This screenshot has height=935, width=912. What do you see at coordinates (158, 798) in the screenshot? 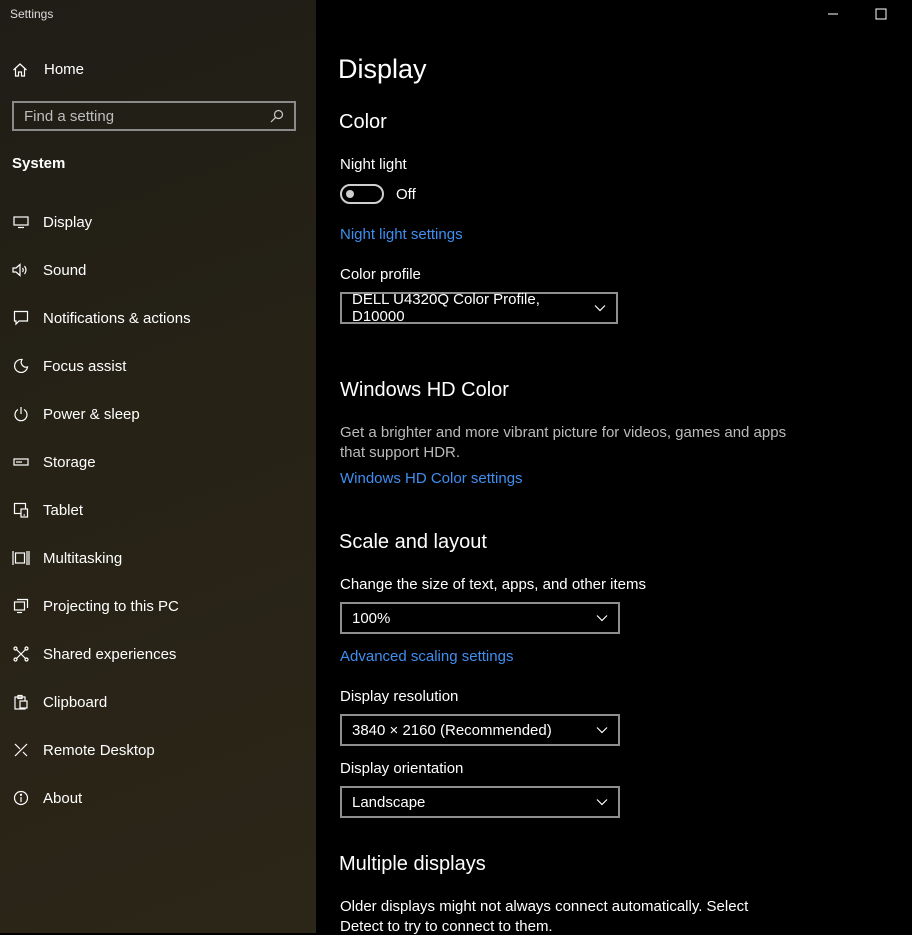
I see `sidebar-item-about: About` at bounding box center [158, 798].